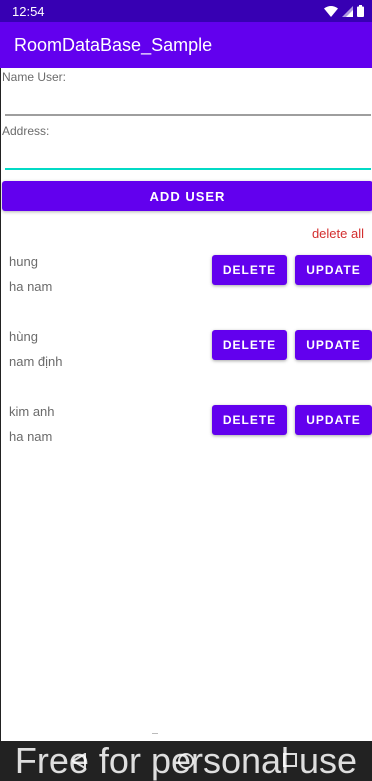 This screenshot has height=781, width=372. I want to click on delete-all-button: delete all, so click(338, 233).